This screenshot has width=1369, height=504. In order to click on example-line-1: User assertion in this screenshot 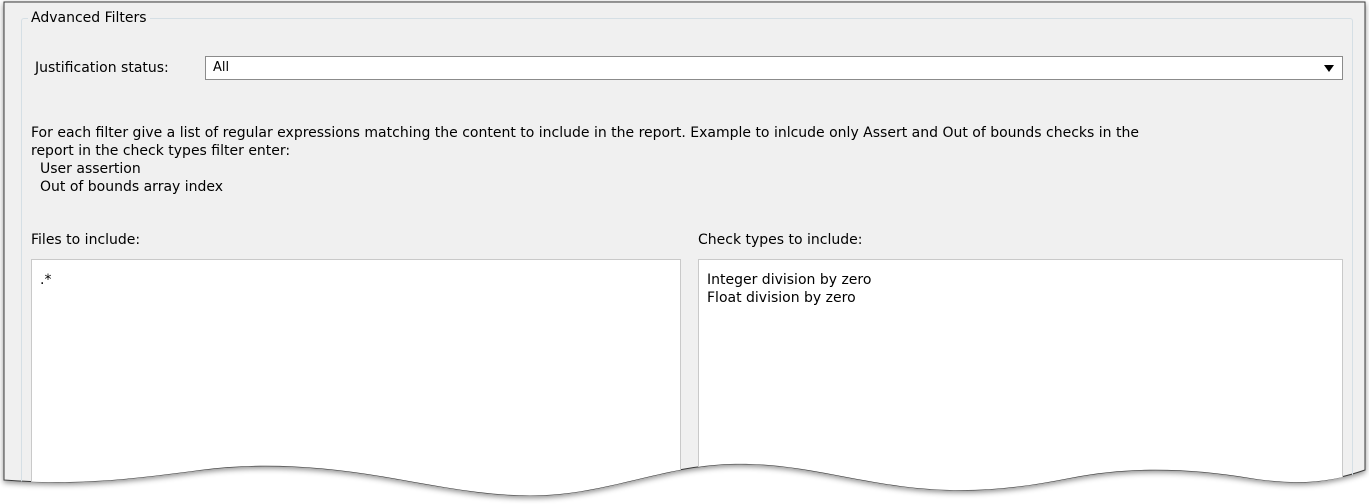, I will do `click(90, 169)`.